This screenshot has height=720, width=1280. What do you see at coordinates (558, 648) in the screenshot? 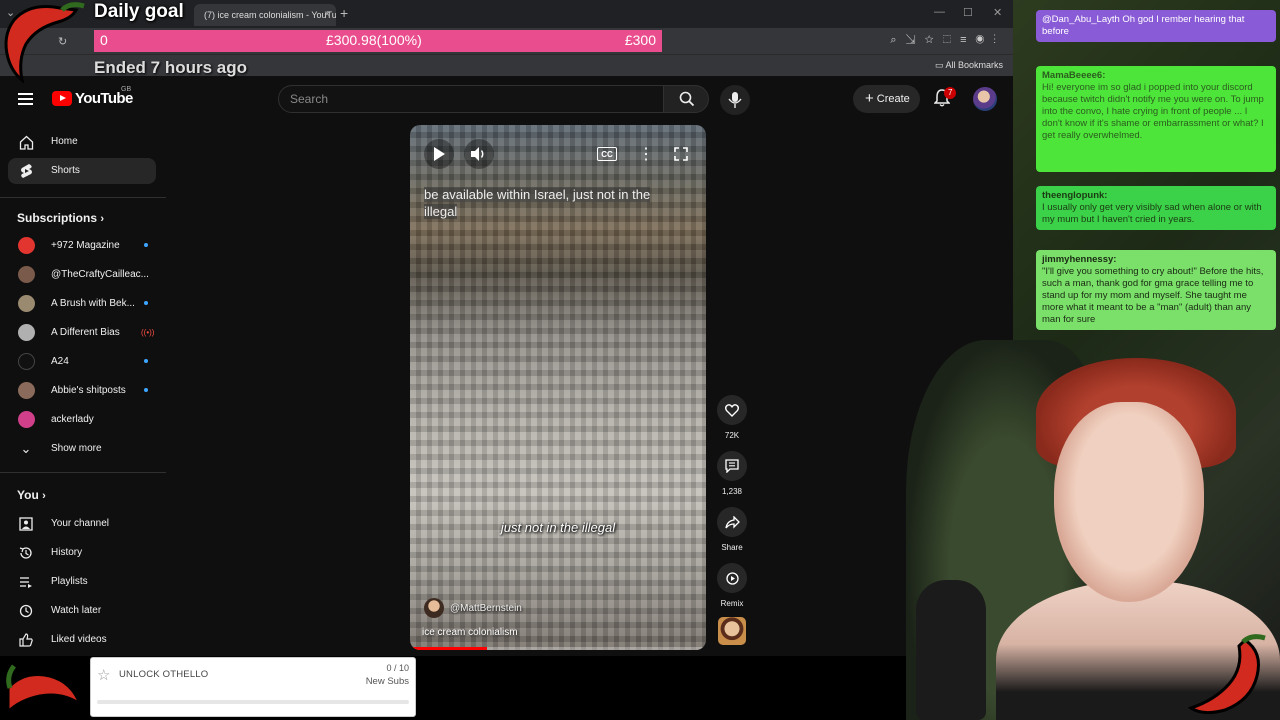
I see `progress-bar` at bounding box center [558, 648].